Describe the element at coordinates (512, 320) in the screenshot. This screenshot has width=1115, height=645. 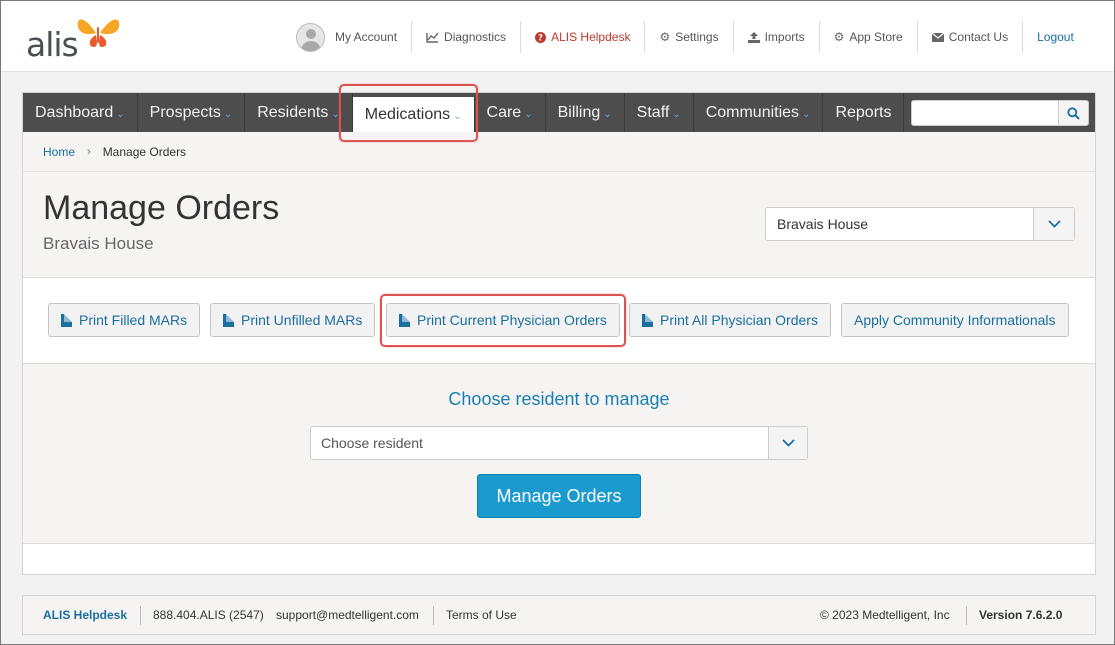
I see `button-label: Print Current Physician Orders` at that location.